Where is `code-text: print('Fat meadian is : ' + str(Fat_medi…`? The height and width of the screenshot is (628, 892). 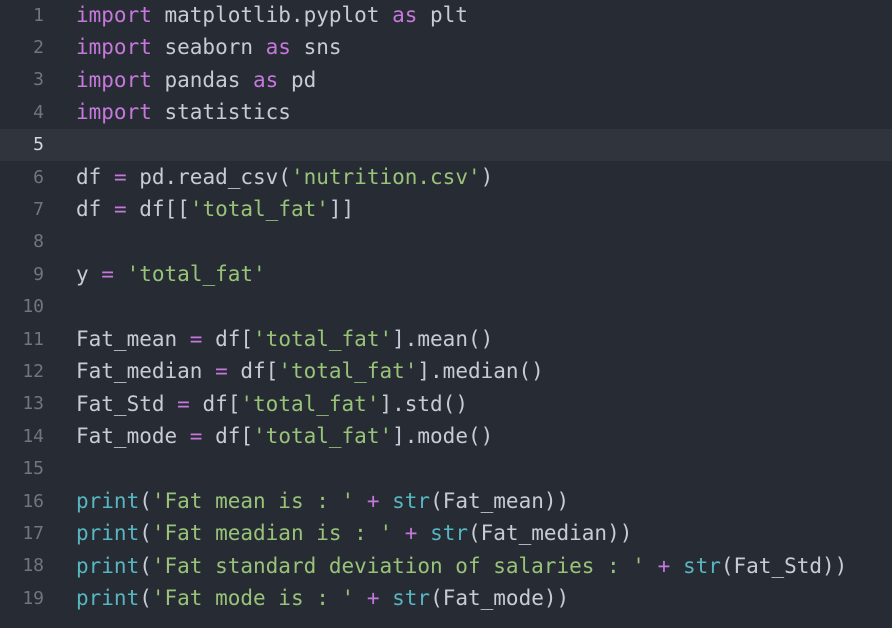 code-text: print('Fat meadian is : ' + str(Fat_medi… is located at coordinates (477, 533).